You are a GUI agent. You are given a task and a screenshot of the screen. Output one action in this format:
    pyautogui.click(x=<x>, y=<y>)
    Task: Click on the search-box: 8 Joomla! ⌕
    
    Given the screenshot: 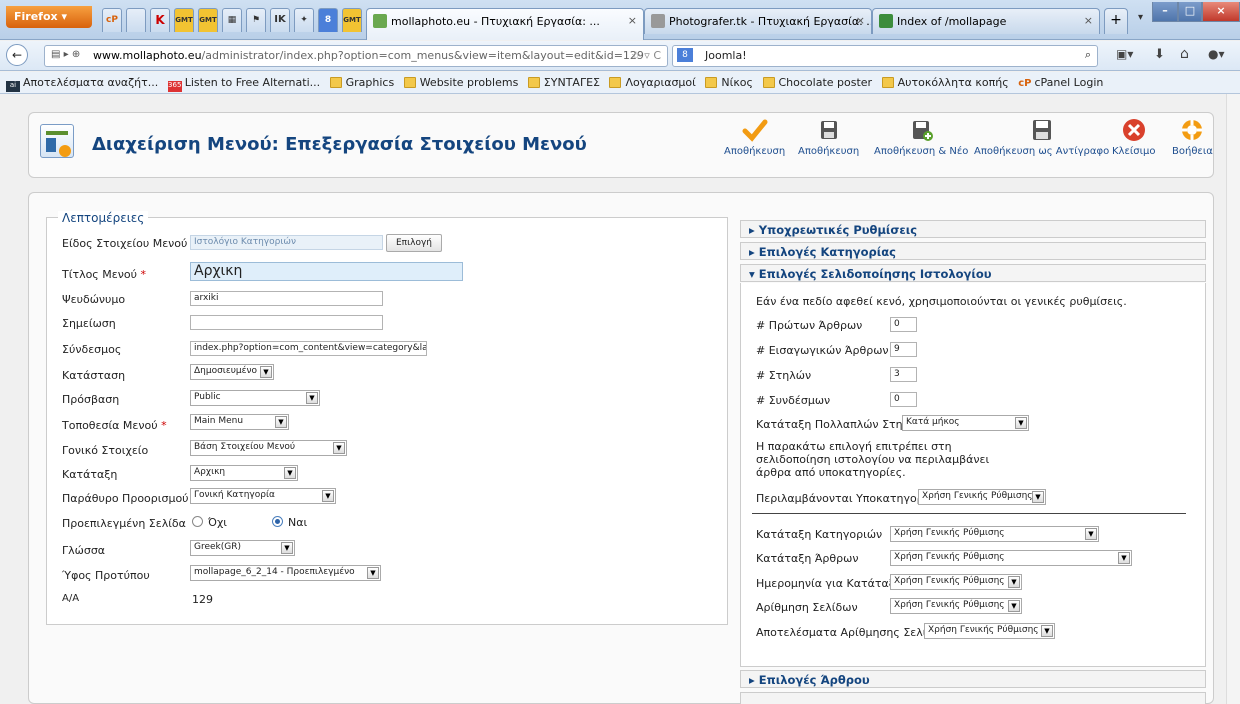 What is the action you would take?
    pyautogui.click(x=885, y=56)
    